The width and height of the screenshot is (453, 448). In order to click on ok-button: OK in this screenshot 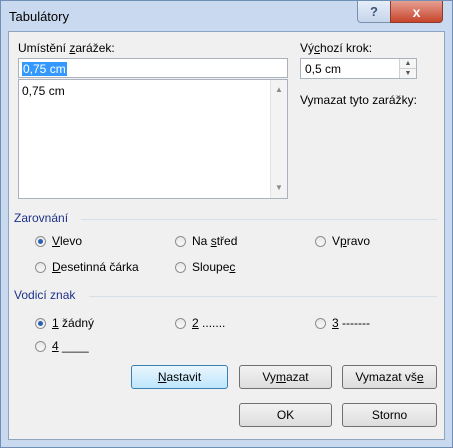, I will do `click(285, 415)`.